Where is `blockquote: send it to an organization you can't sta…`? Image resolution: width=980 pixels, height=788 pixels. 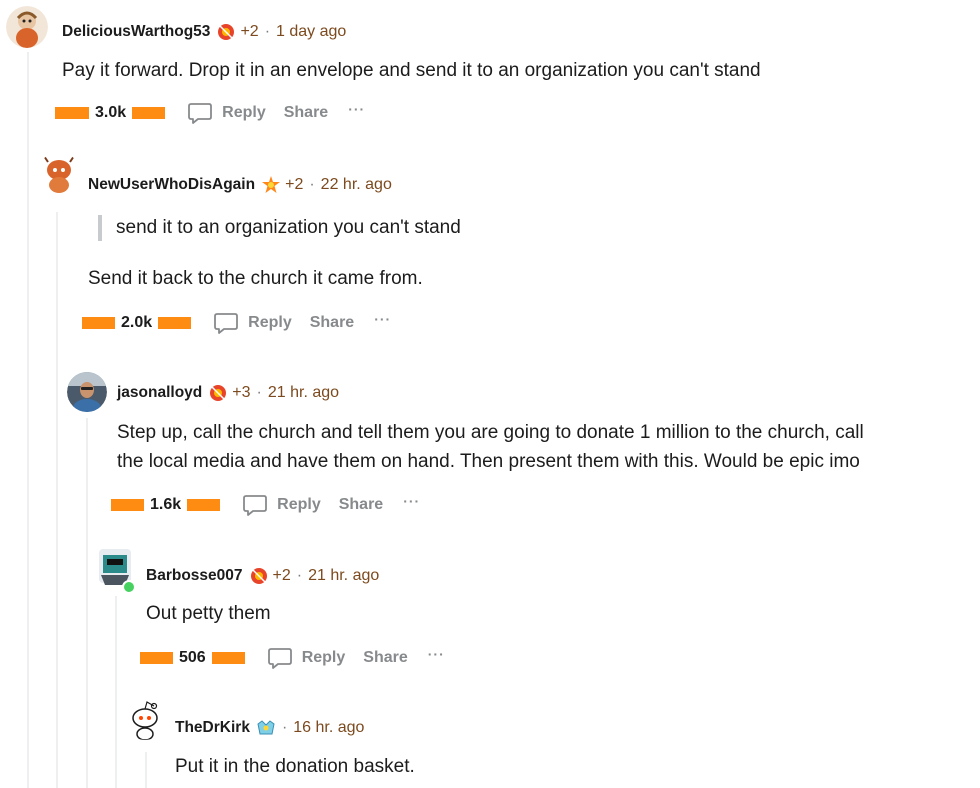
blockquote: send it to an organization you can't sta… is located at coordinates (279, 228).